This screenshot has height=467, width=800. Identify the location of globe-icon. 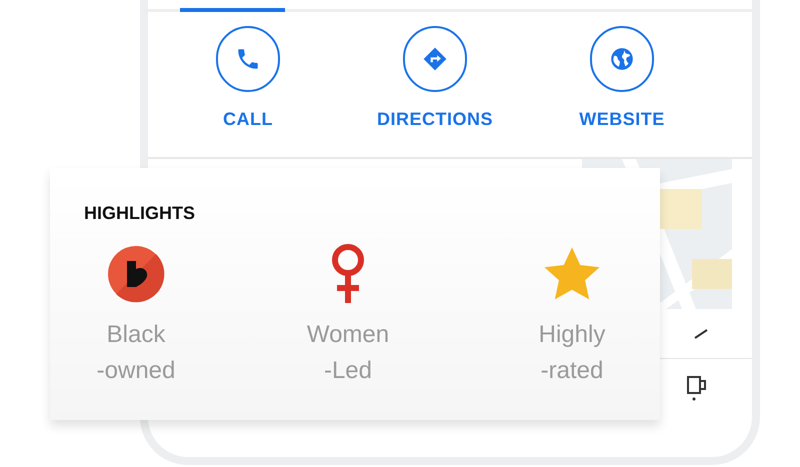
(622, 59).